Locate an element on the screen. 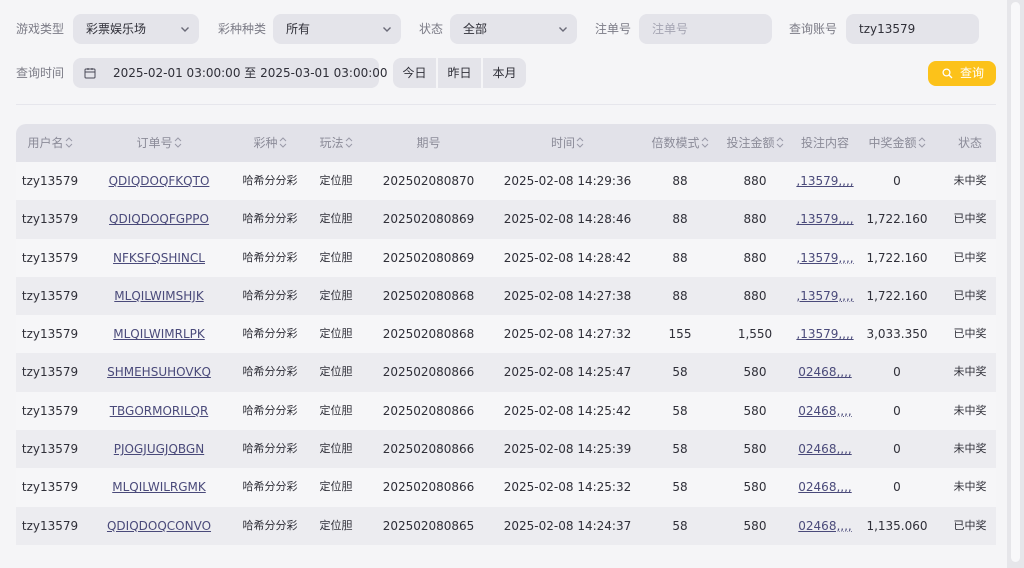  cell-time: 2025-02-08 14:27:38 is located at coordinates (567, 295).